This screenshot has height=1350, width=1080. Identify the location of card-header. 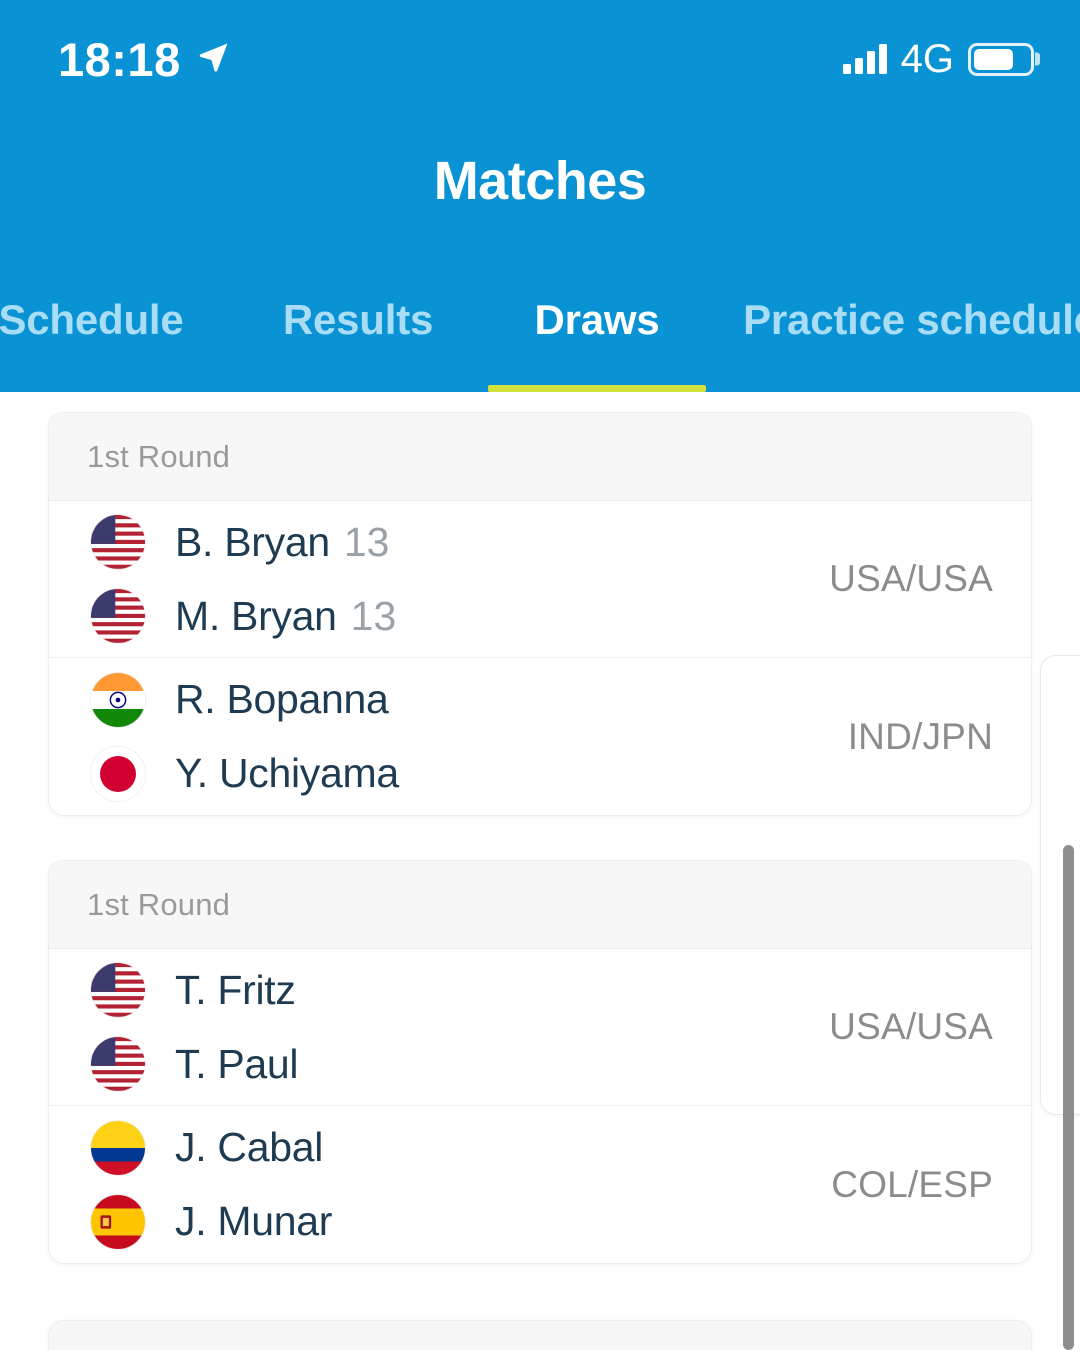
(540, 1335).